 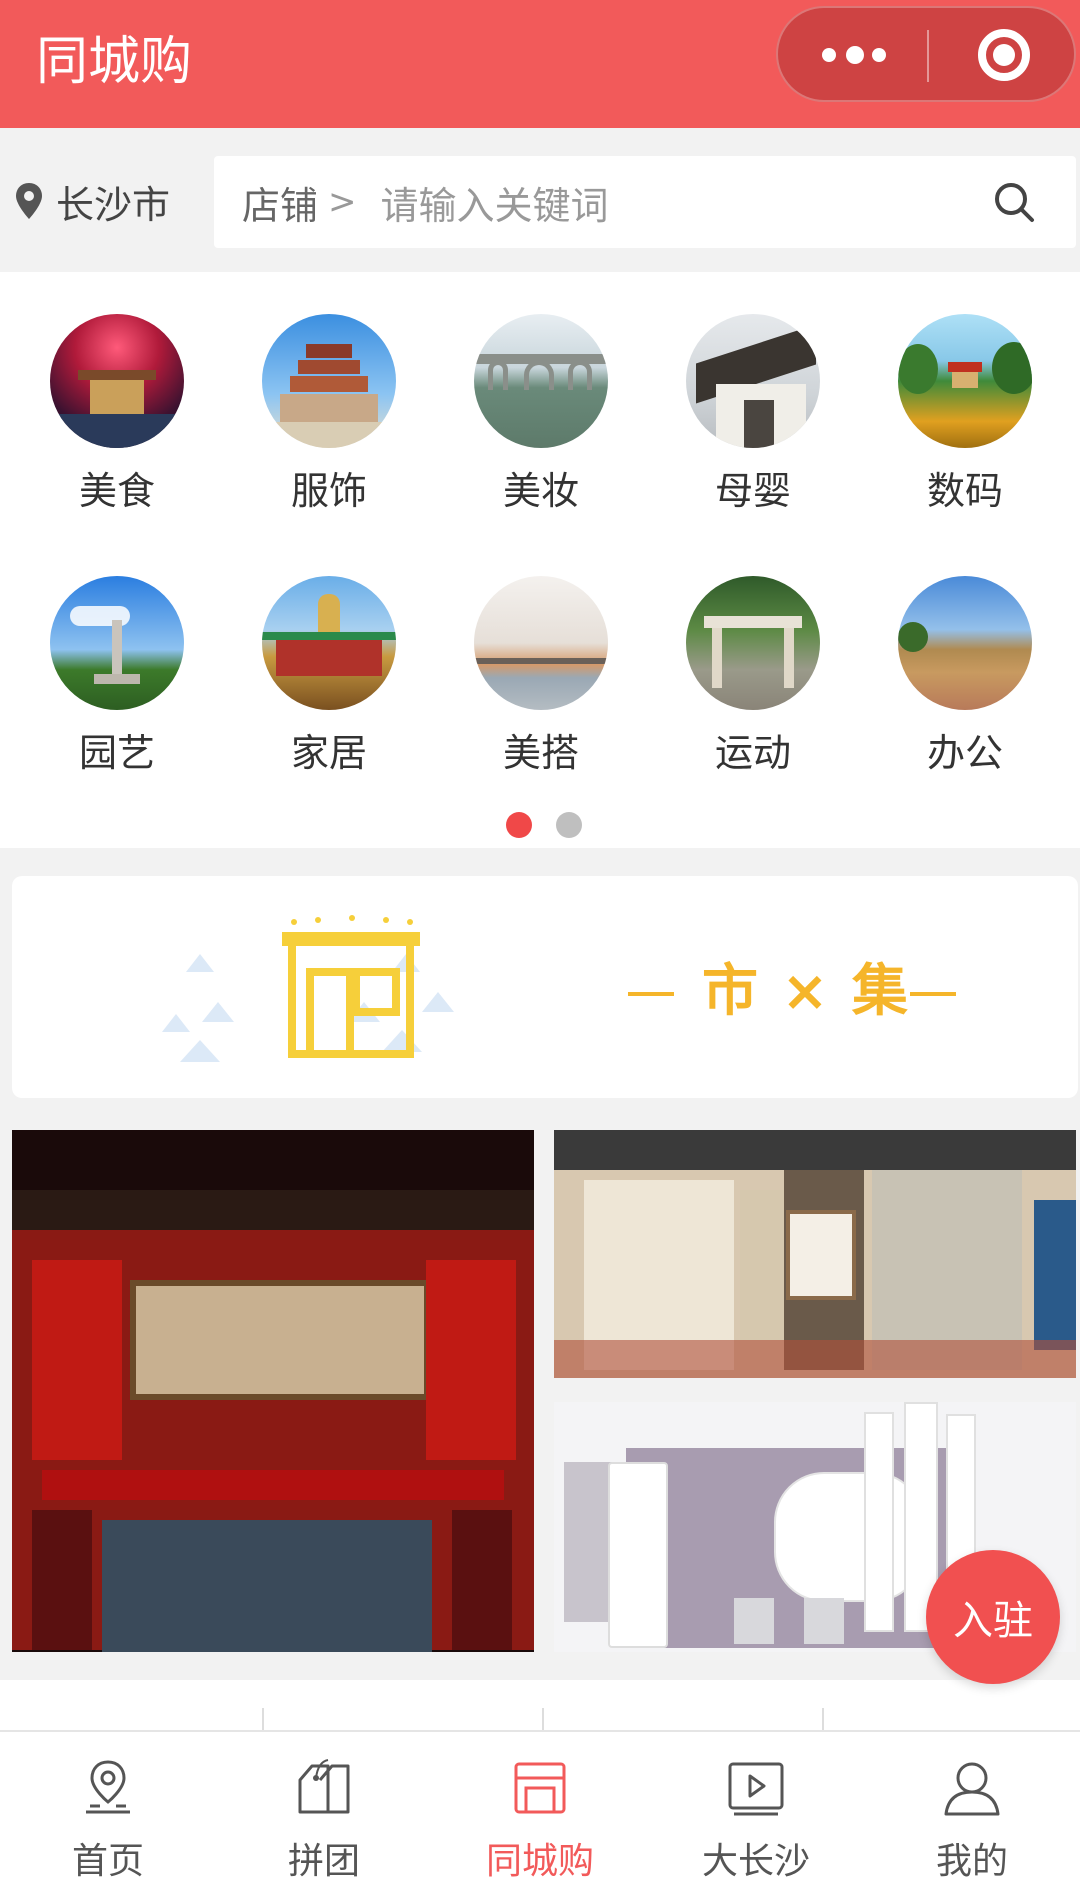 What do you see at coordinates (645, 202) in the screenshot?
I see `search-input: 店铺 > 请输入关键词` at bounding box center [645, 202].